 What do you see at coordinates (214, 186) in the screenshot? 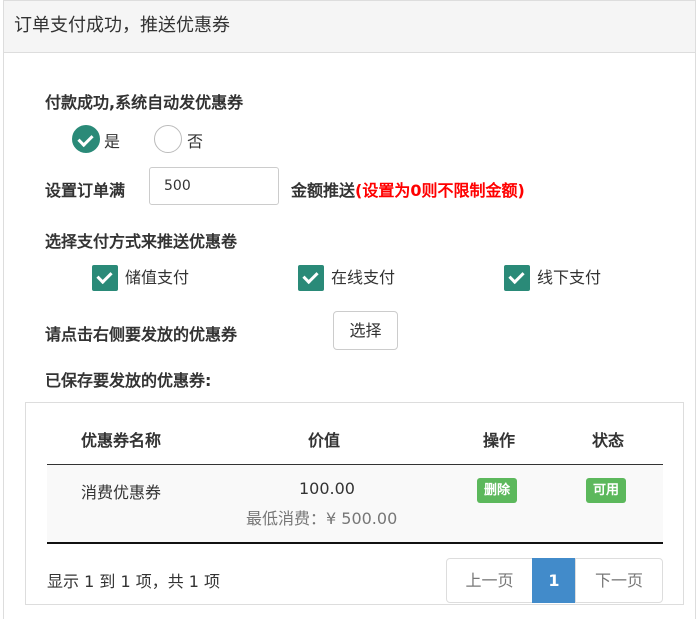
I see `threshold-amount-input` at bounding box center [214, 186].